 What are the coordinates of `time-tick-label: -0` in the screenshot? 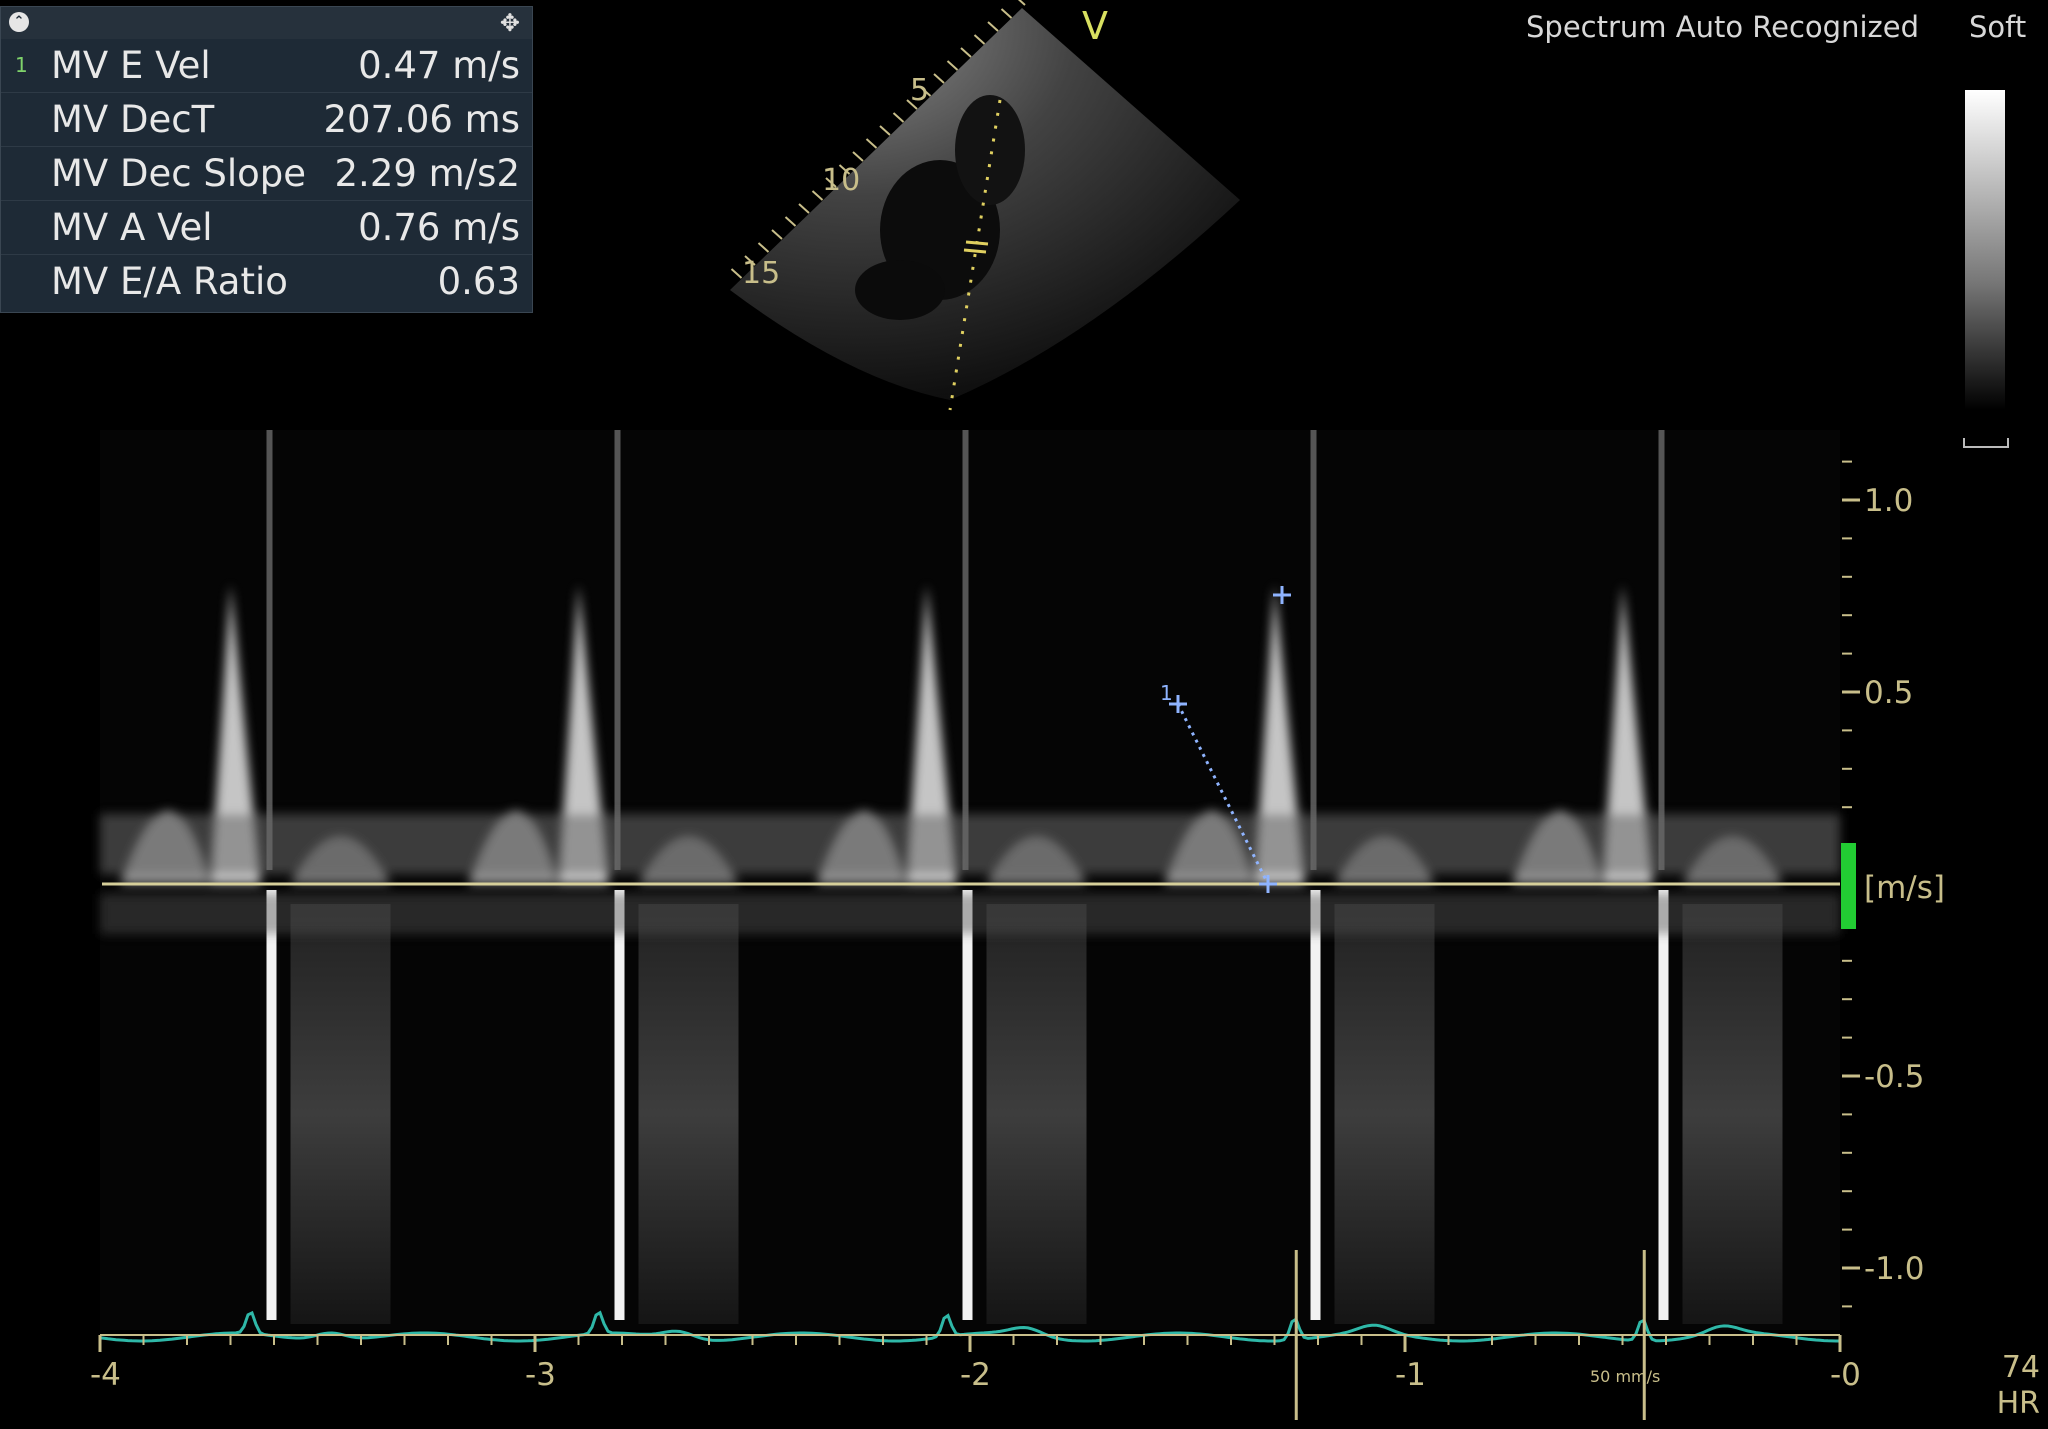 It's located at (1845, 1375).